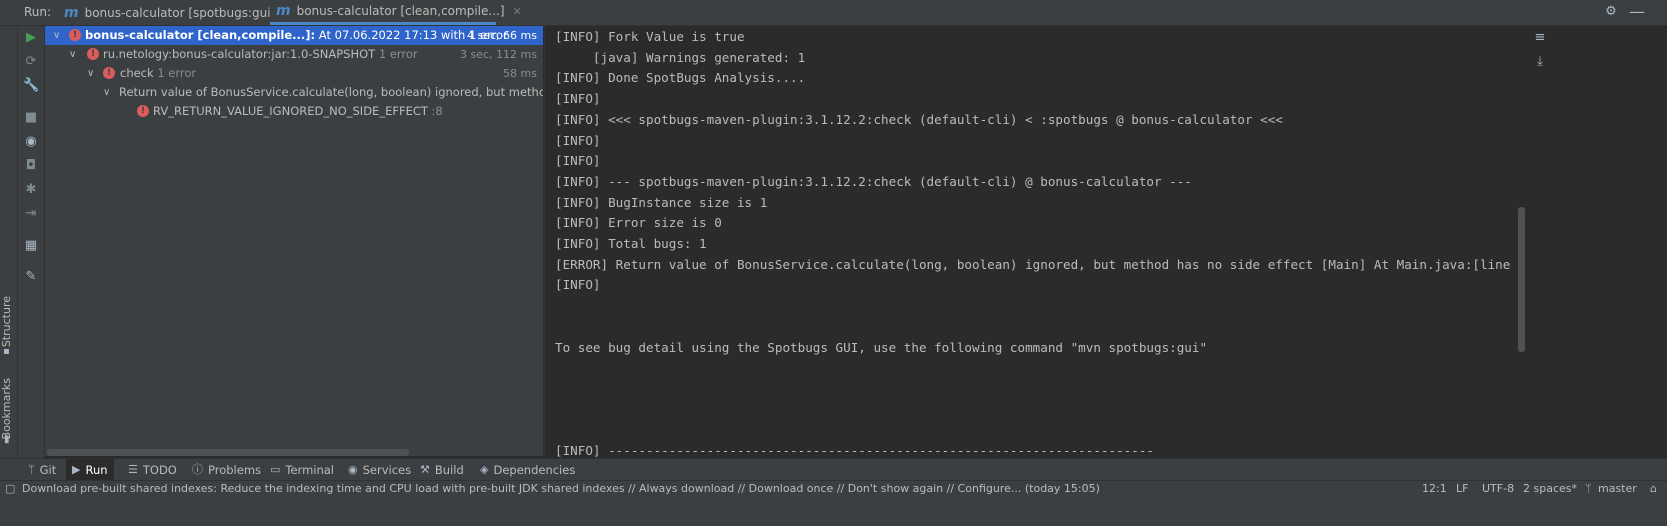 This screenshot has width=1667, height=526. What do you see at coordinates (8, 321) in the screenshot?
I see `structure-tab: Structure` at bounding box center [8, 321].